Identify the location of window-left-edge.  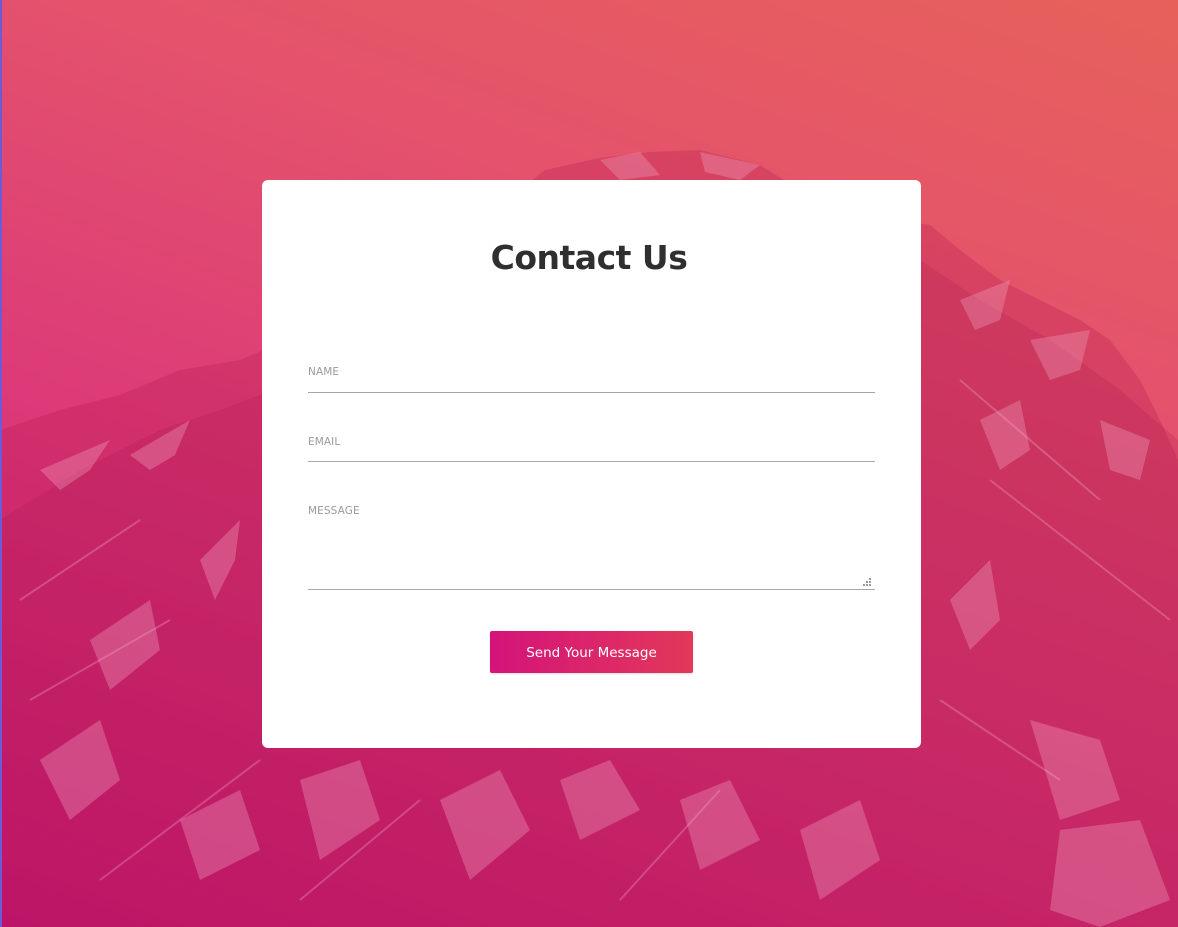
(1, 463).